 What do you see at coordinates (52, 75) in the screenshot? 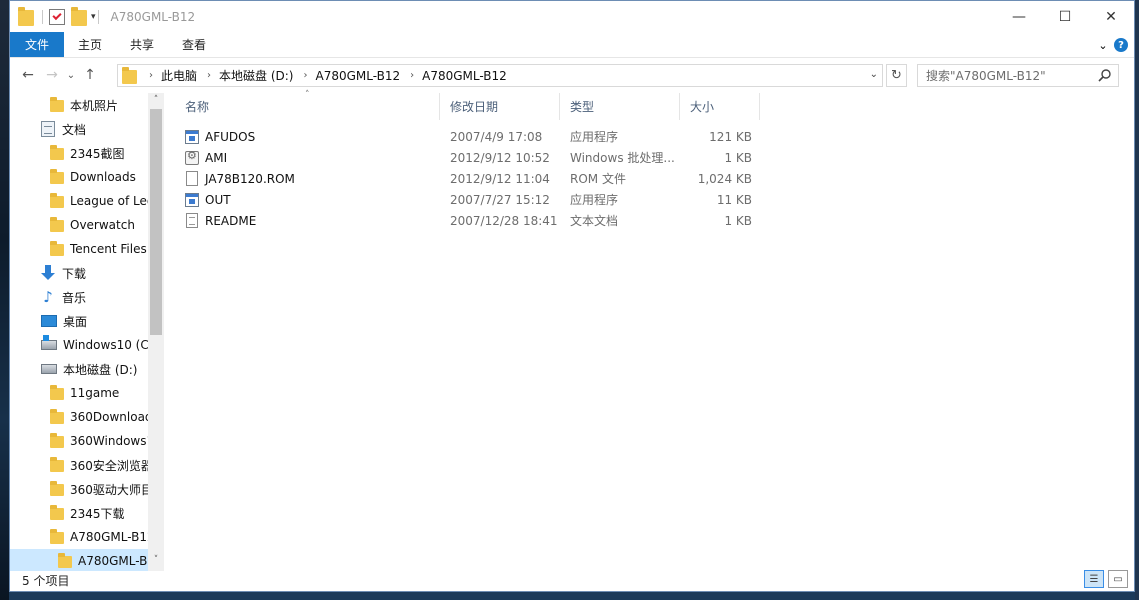
I see `forward-button: →` at bounding box center [52, 75].